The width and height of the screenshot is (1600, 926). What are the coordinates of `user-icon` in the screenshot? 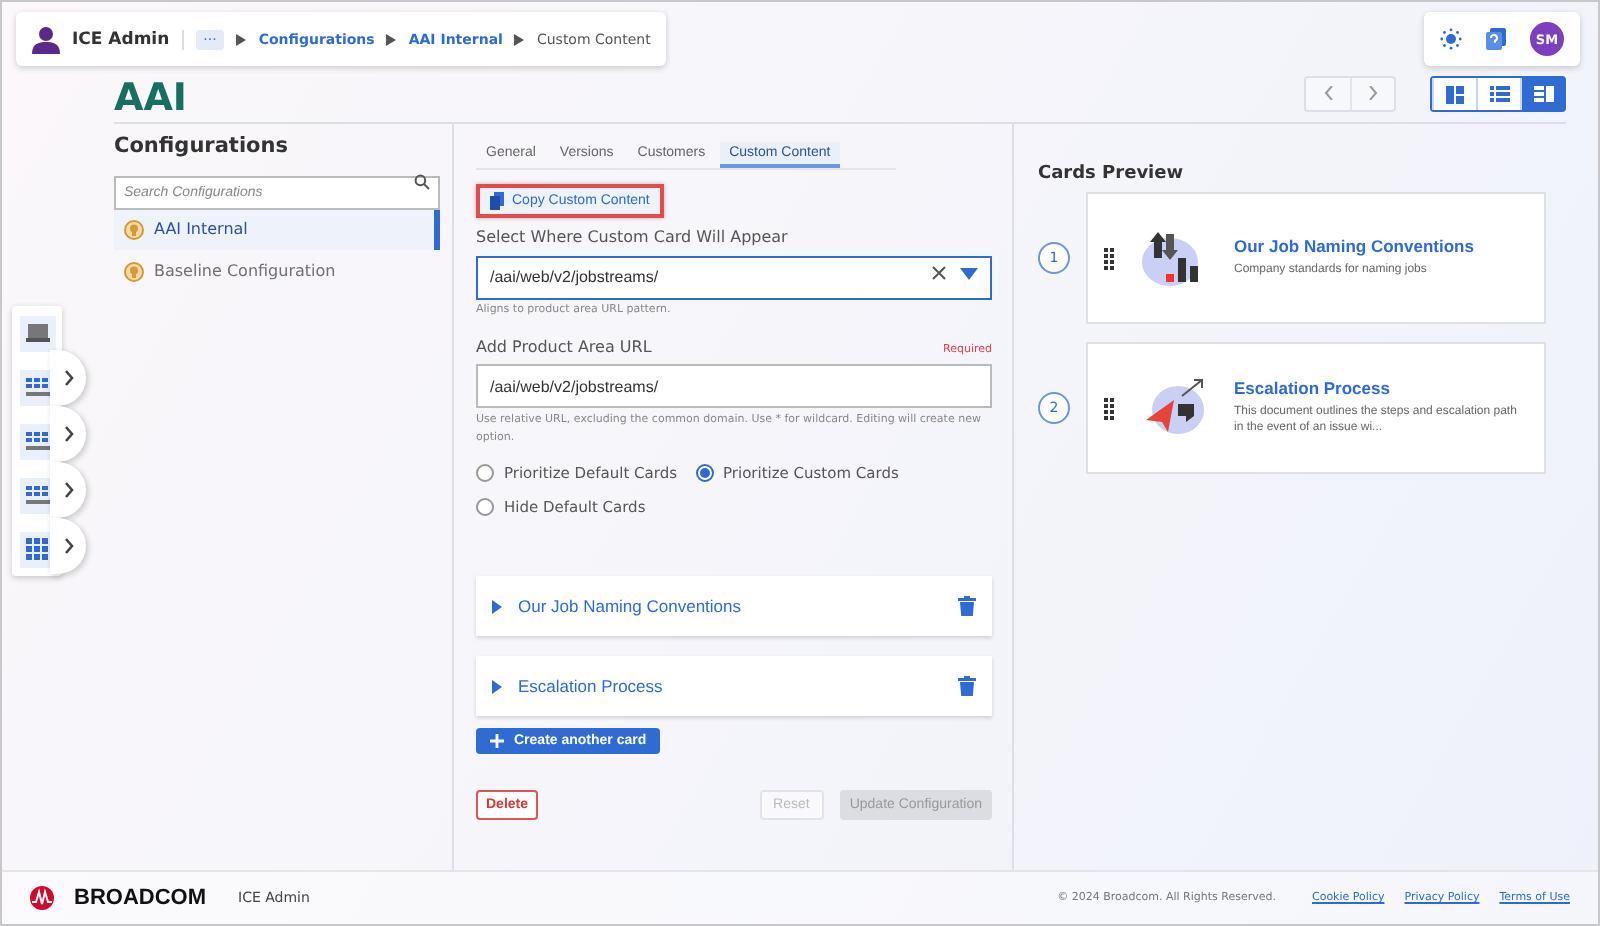 It's located at (46, 39).